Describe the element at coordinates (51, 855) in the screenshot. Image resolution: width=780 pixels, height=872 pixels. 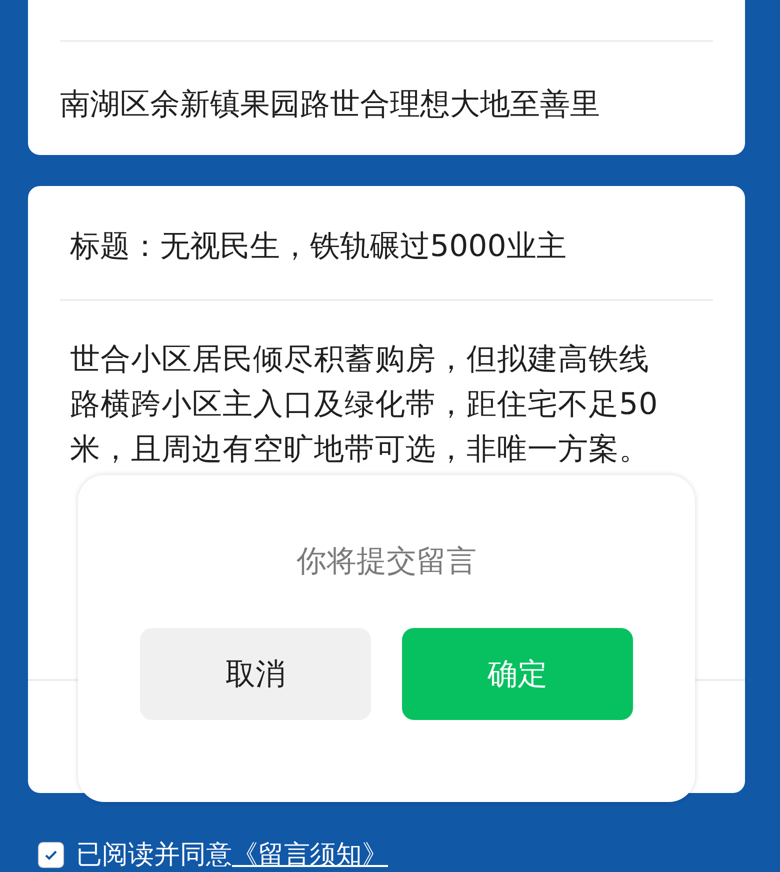
I see `agree-checkbox` at that location.